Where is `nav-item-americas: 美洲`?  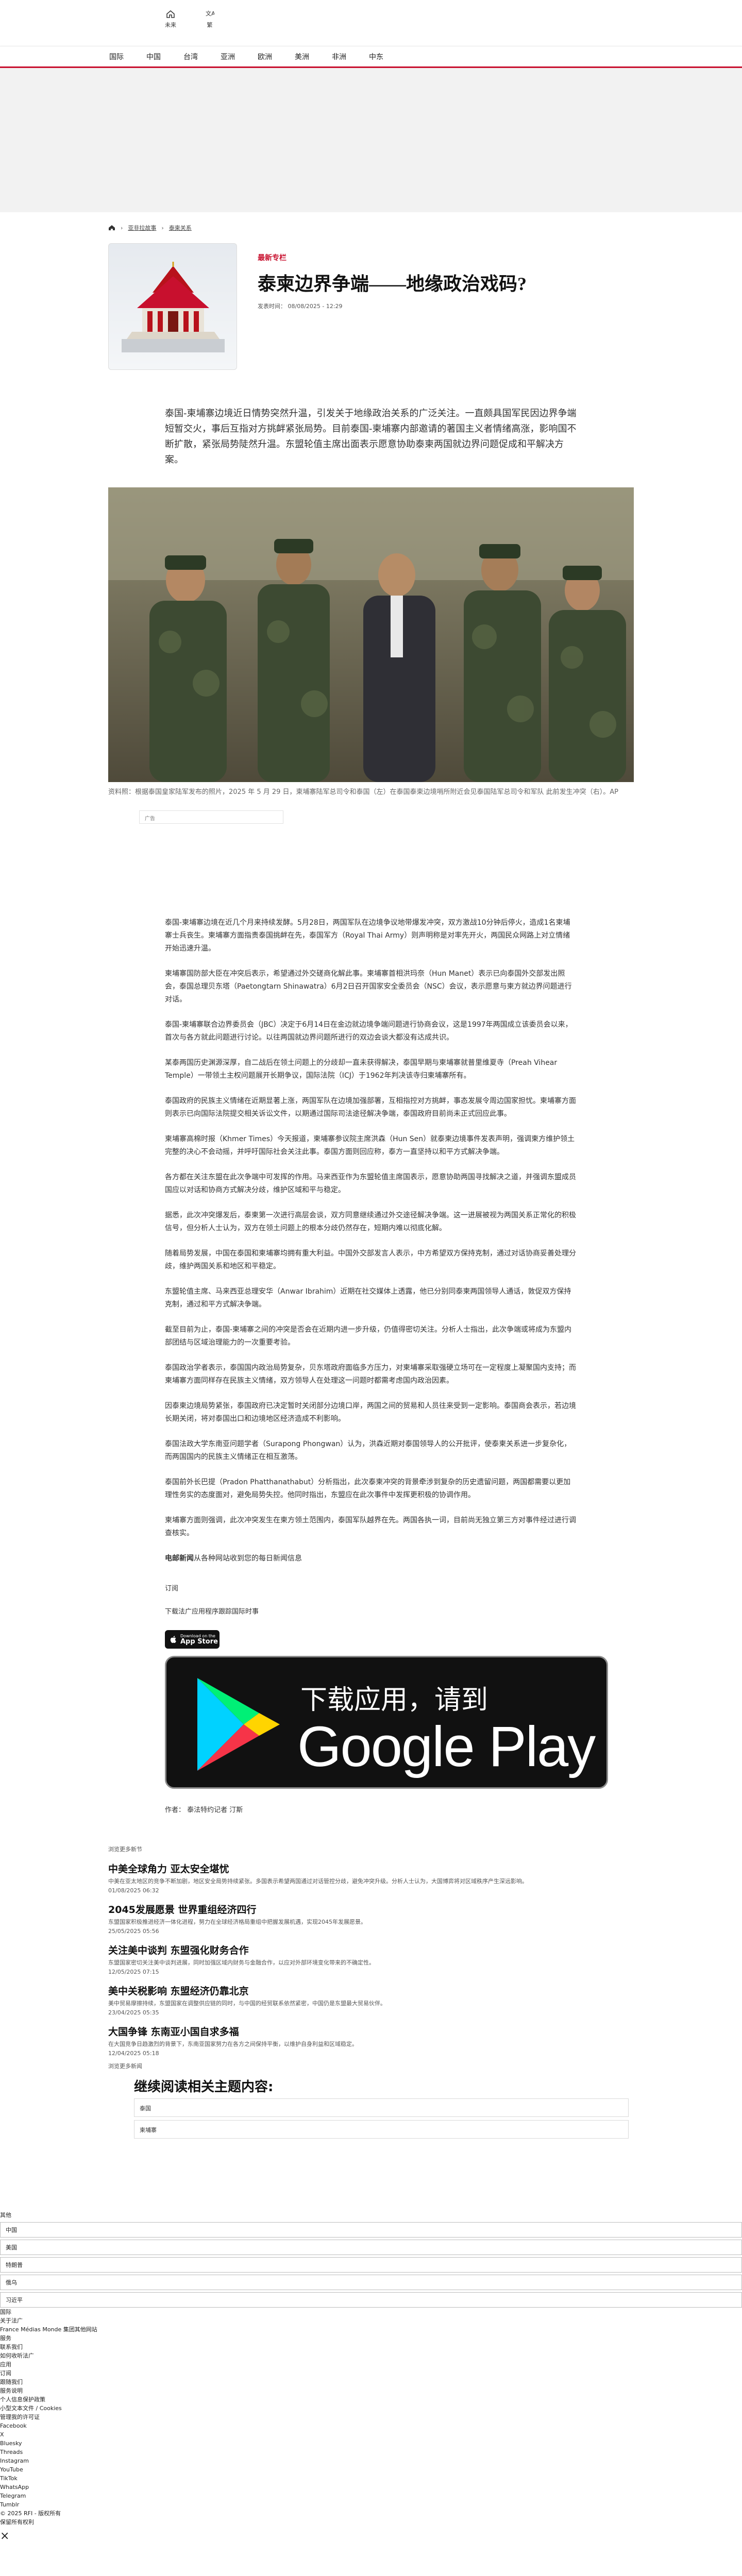 nav-item-americas: 美洲 is located at coordinates (302, 57).